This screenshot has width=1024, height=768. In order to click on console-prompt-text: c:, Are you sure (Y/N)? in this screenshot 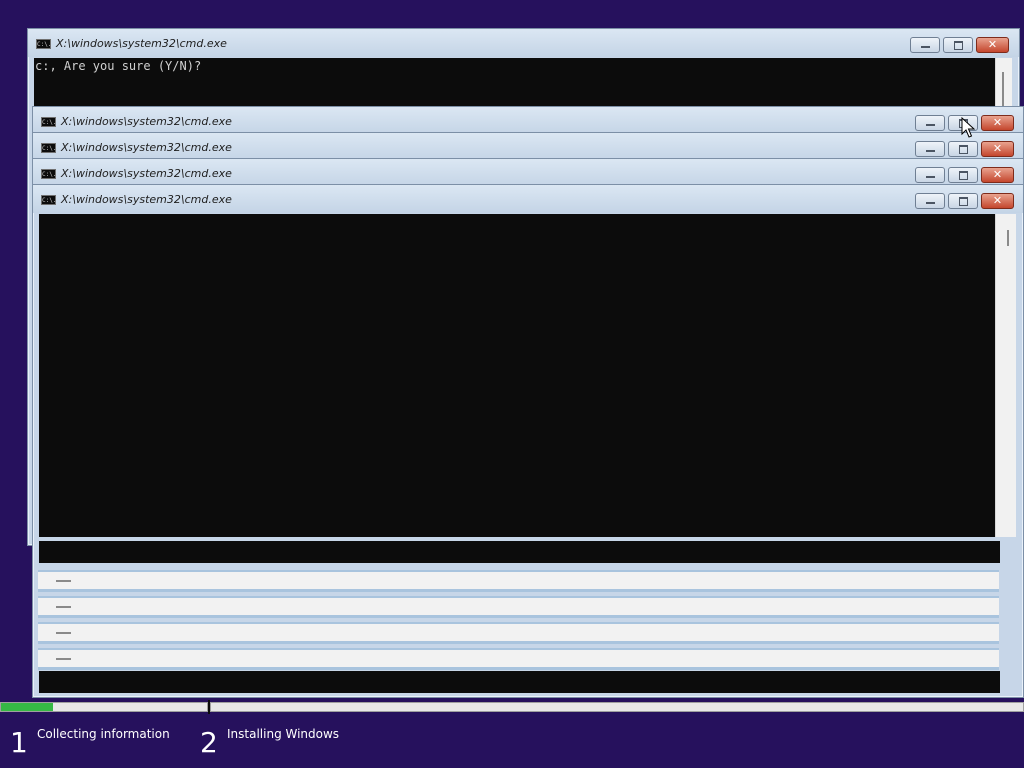, I will do `click(118, 66)`.